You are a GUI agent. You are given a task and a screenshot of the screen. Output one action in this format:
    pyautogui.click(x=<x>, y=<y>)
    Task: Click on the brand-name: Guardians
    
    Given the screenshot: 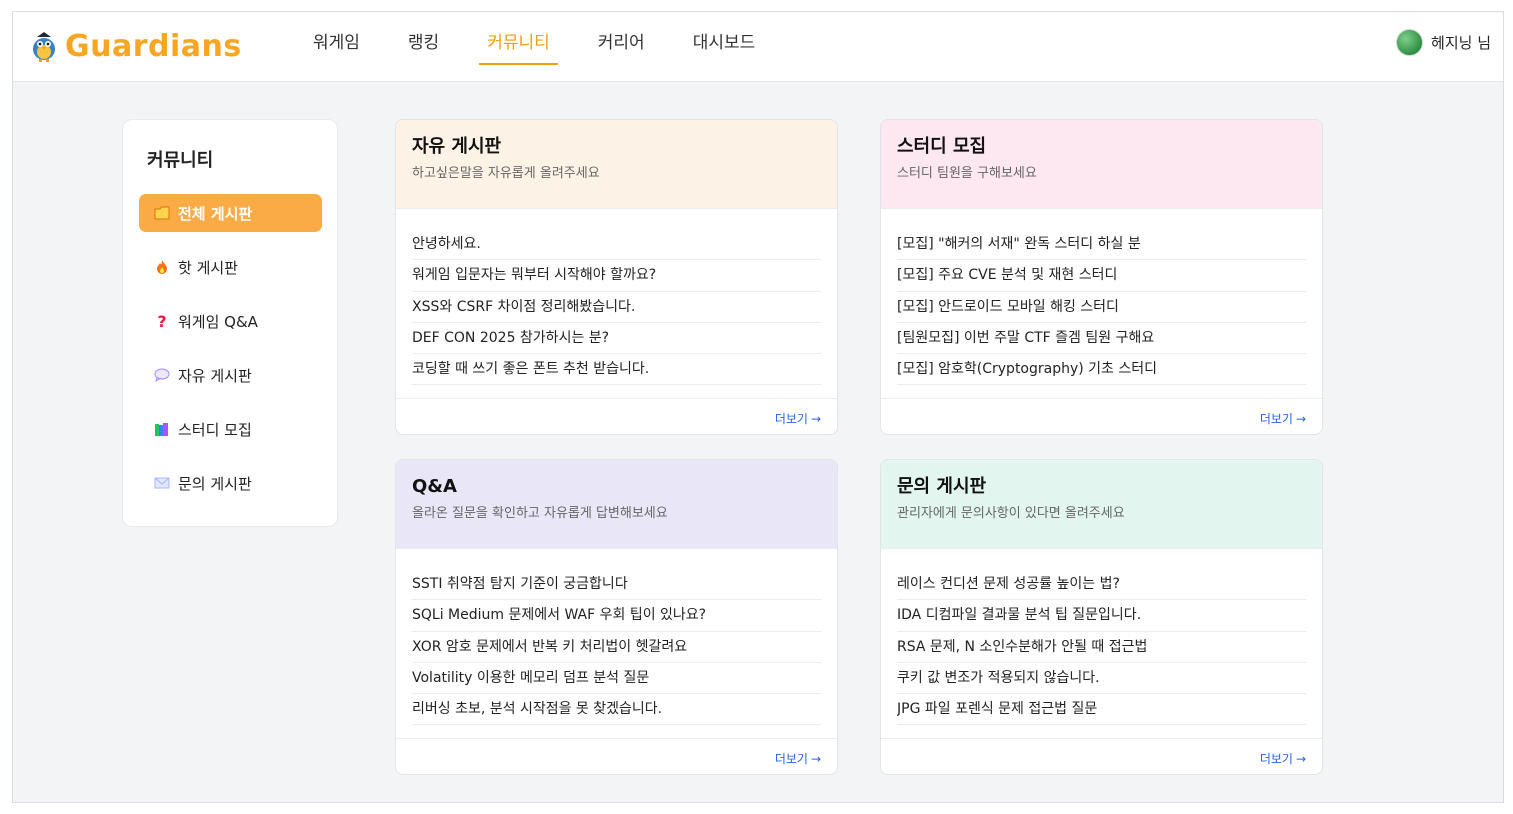 What is the action you would take?
    pyautogui.click(x=153, y=46)
    